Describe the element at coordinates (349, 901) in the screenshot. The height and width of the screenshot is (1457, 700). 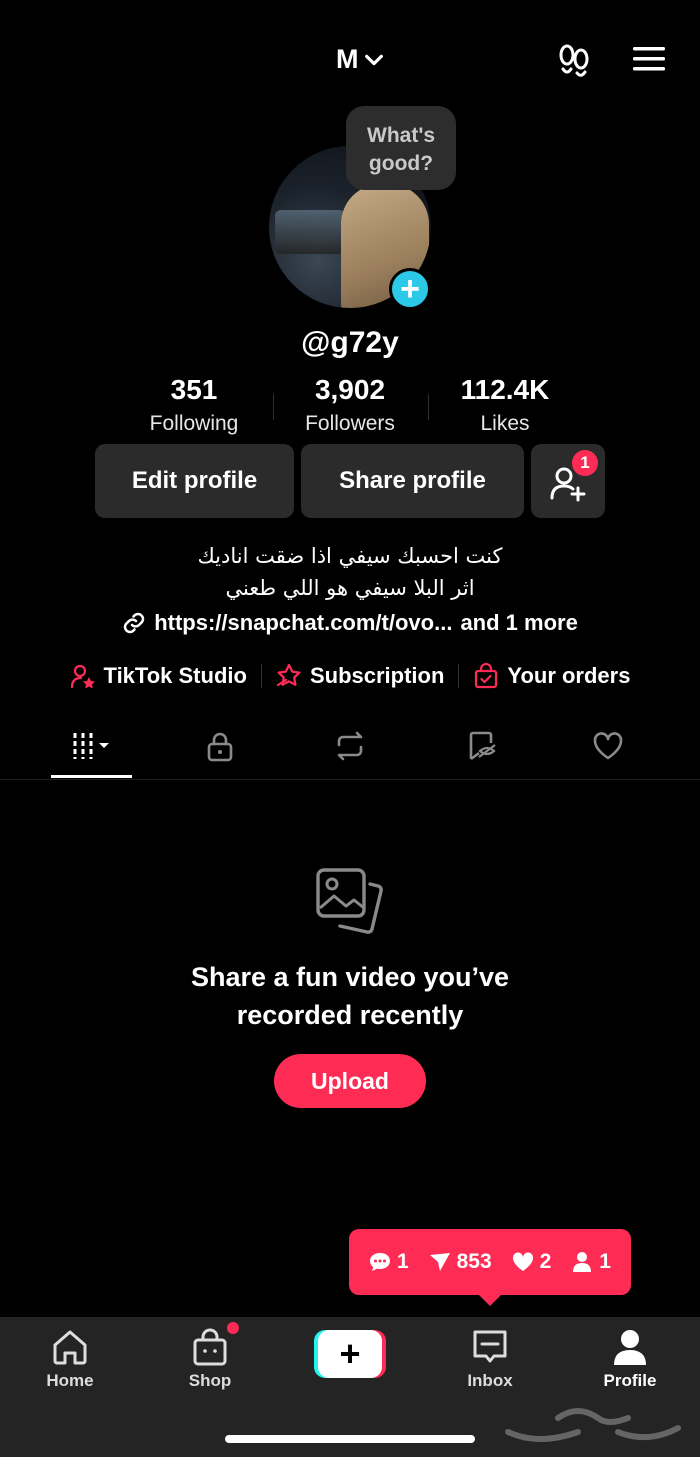
I see `photos-icon` at that location.